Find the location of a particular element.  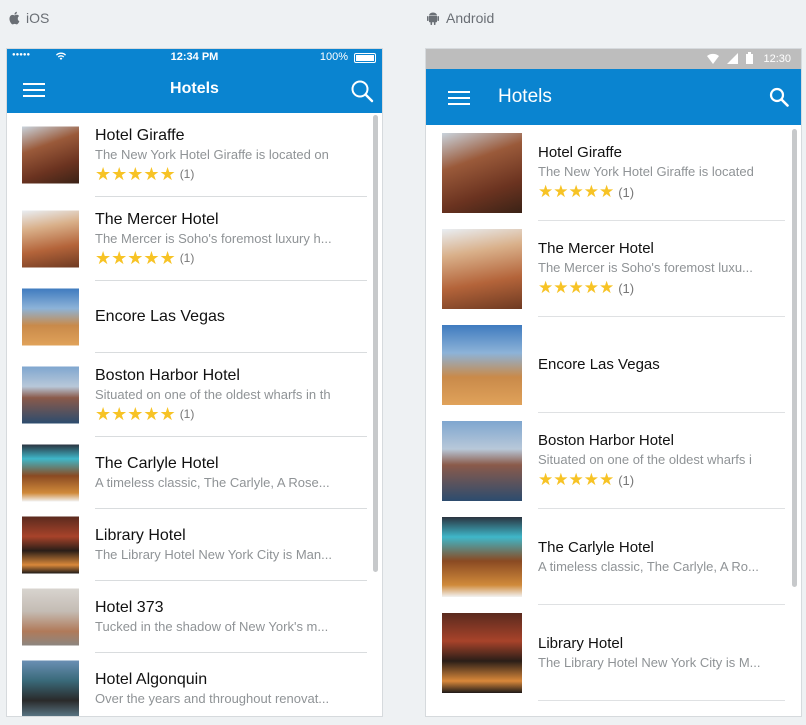

android-label: Android is located at coordinates (460, 18).